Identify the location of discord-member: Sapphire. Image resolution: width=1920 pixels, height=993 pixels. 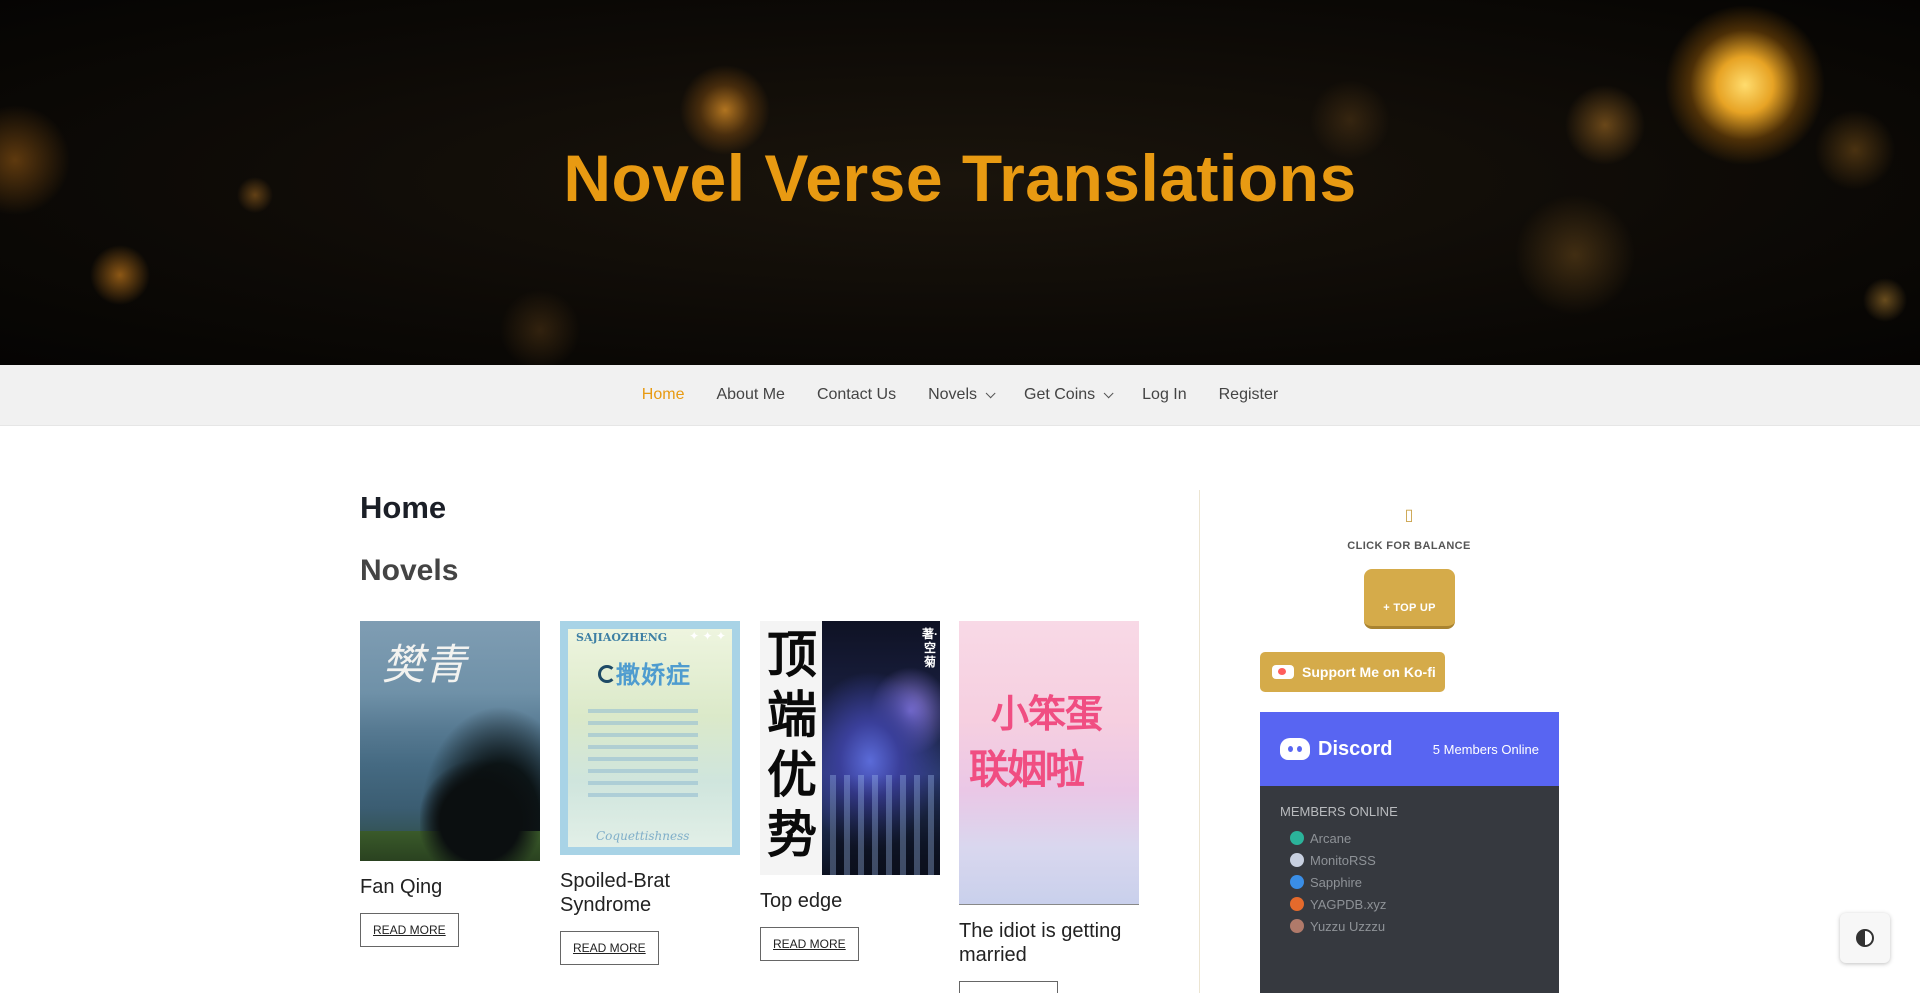
(1409, 882).